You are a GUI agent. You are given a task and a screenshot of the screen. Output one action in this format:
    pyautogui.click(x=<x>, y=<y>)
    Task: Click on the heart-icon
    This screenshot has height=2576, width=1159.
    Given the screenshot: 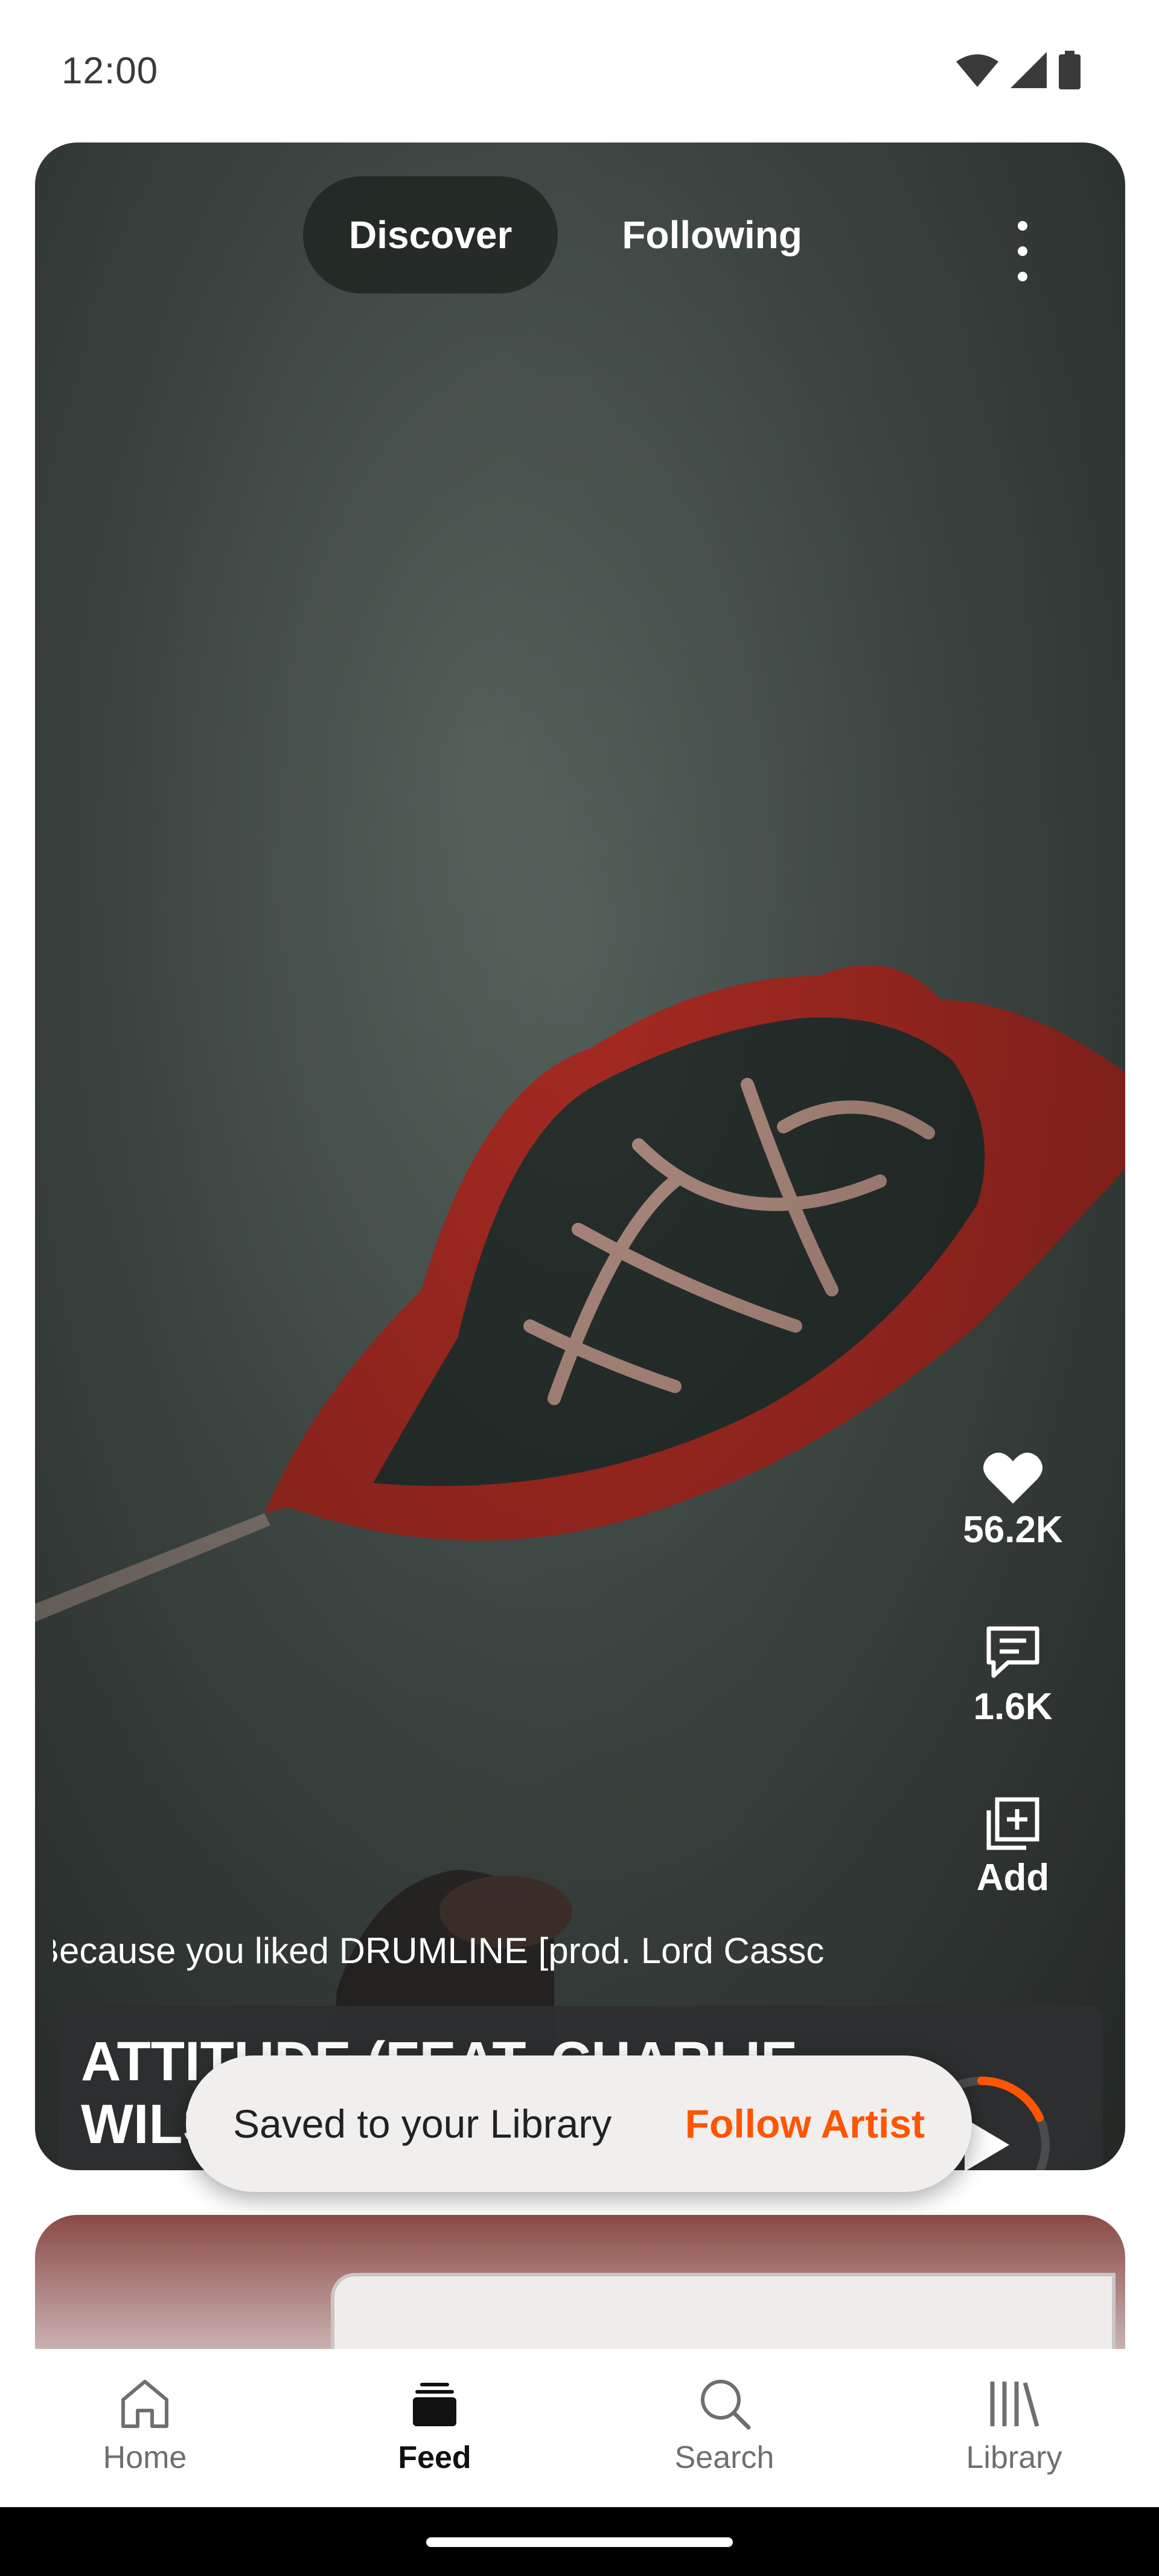 What is the action you would take?
    pyautogui.click(x=1012, y=1478)
    